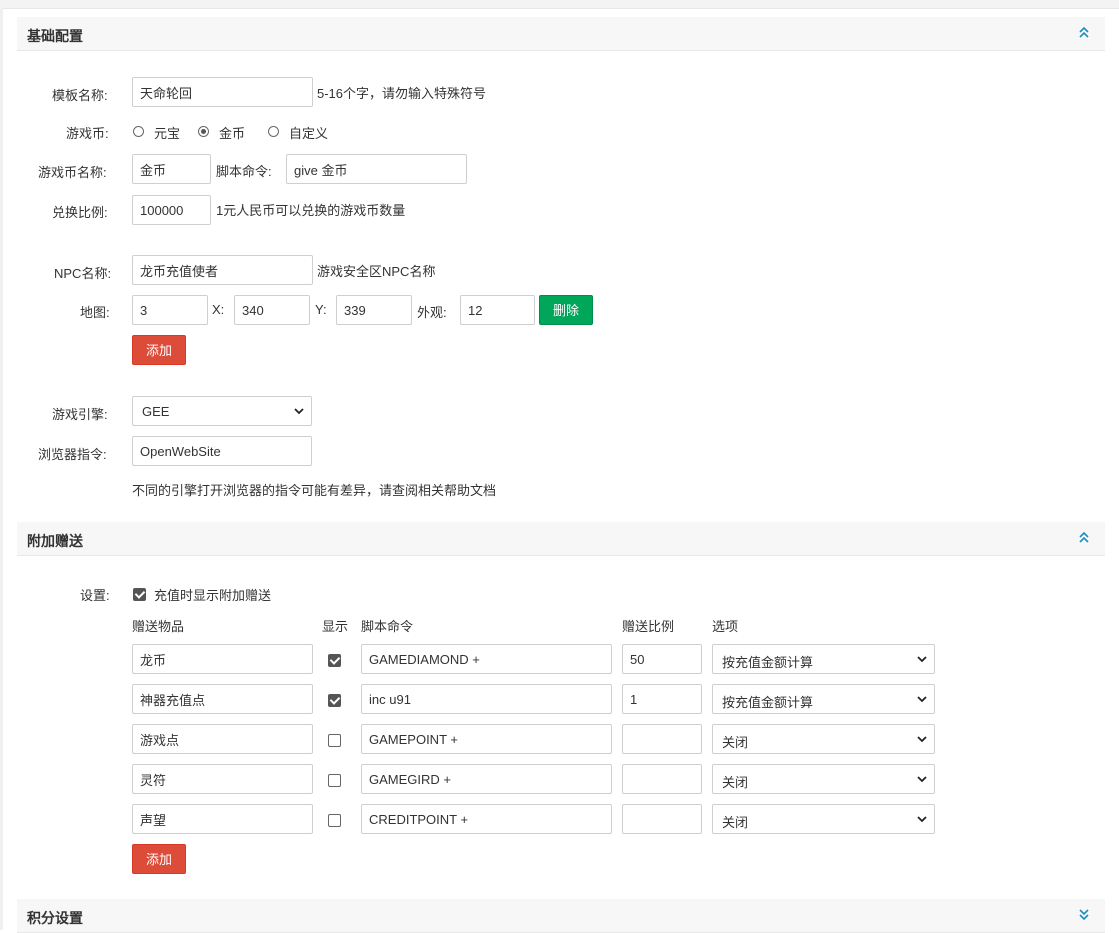 Image resolution: width=1119 pixels, height=933 pixels. I want to click on radio-gold-label: 金币, so click(232, 132).